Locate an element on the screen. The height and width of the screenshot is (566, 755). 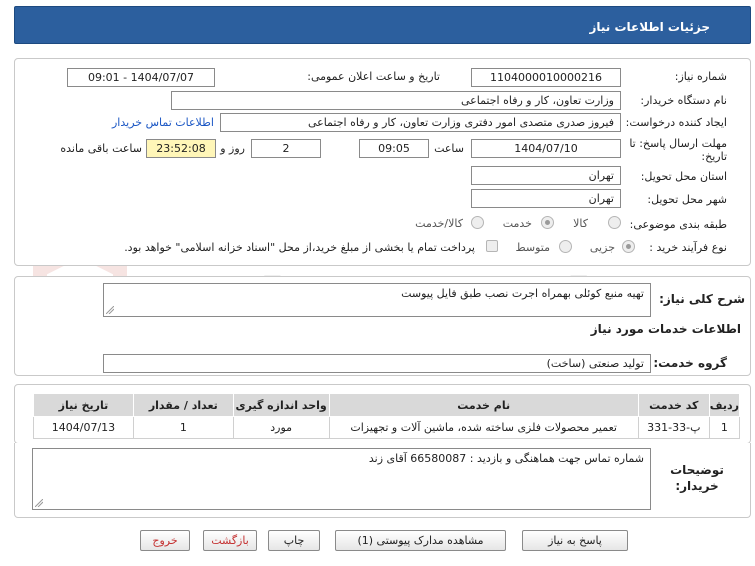
days-label: روز و is located at coordinates (232, 148).